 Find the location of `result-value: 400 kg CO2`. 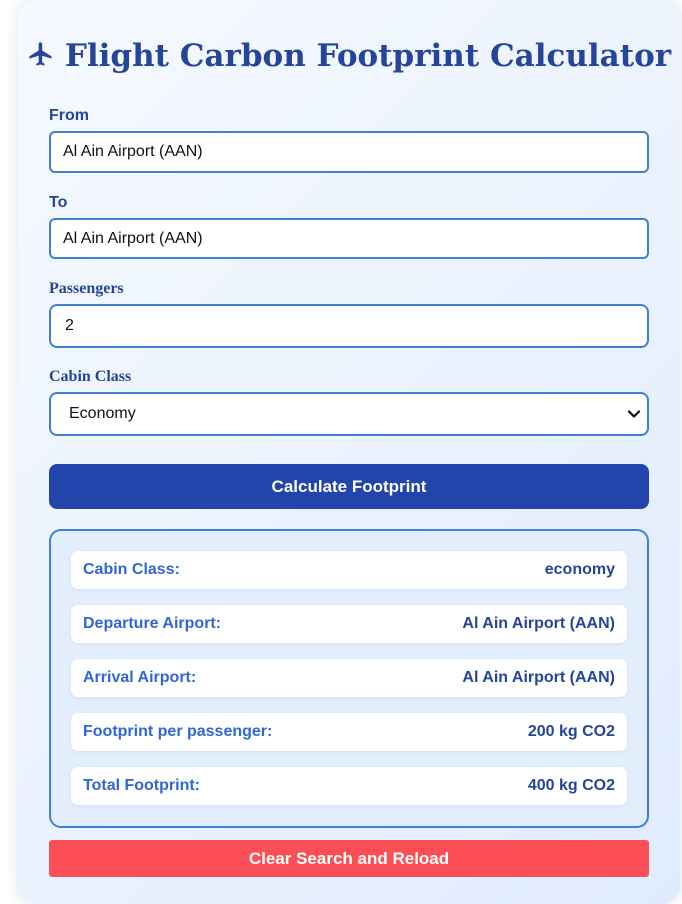

result-value: 400 kg CO2 is located at coordinates (571, 785).